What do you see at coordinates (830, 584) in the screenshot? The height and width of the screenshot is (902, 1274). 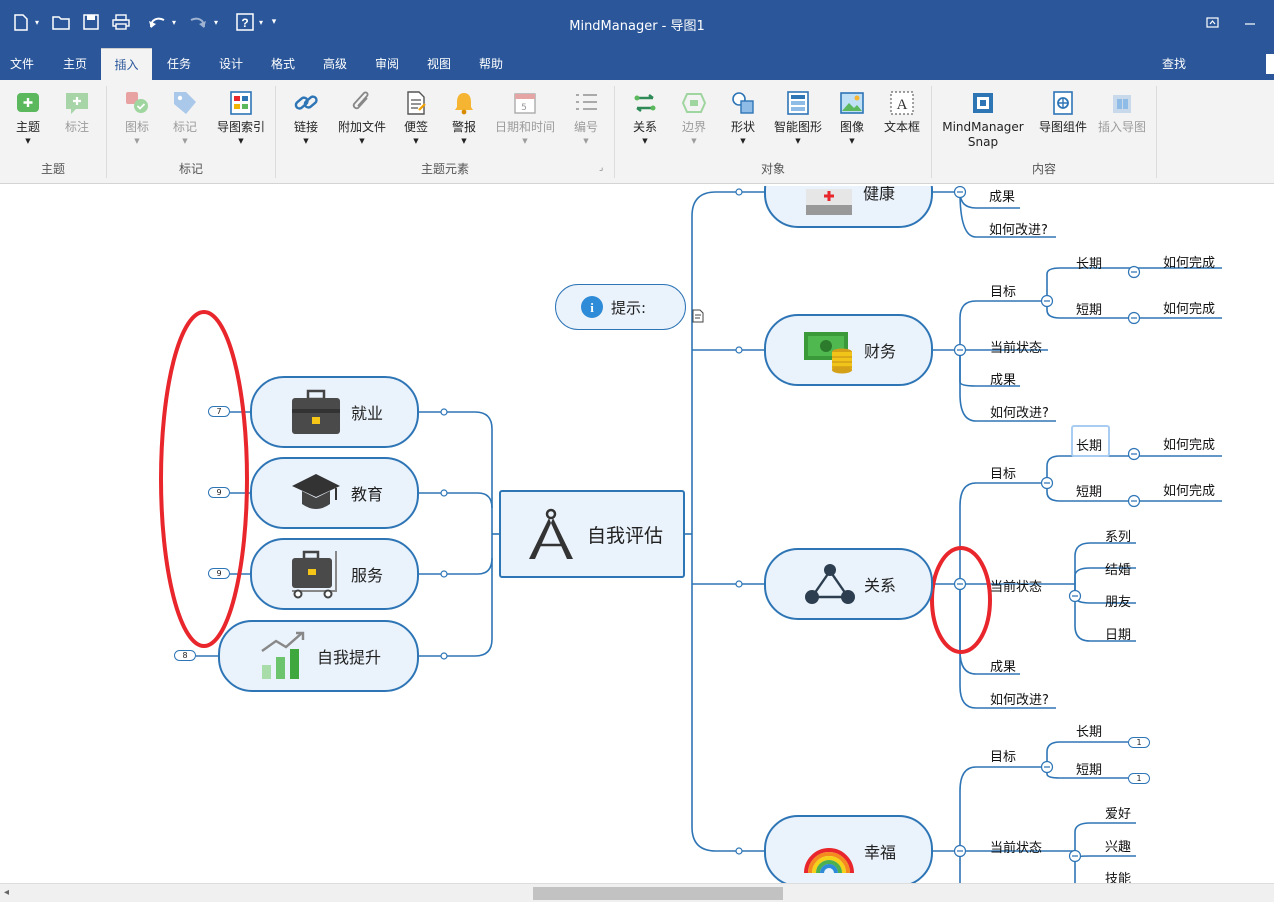 I see `network-icon` at bounding box center [830, 584].